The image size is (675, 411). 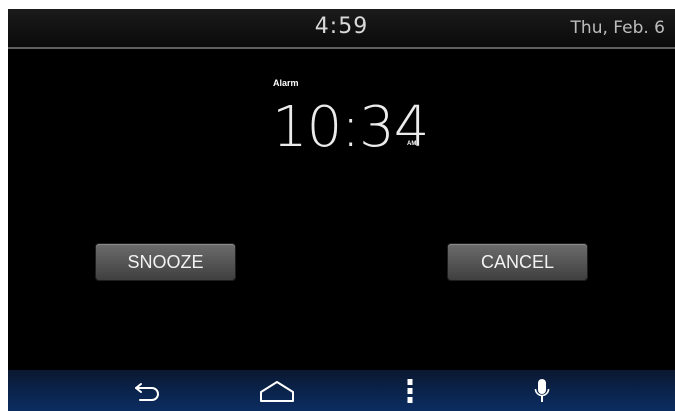 I want to click on back-icon, so click(x=147, y=391).